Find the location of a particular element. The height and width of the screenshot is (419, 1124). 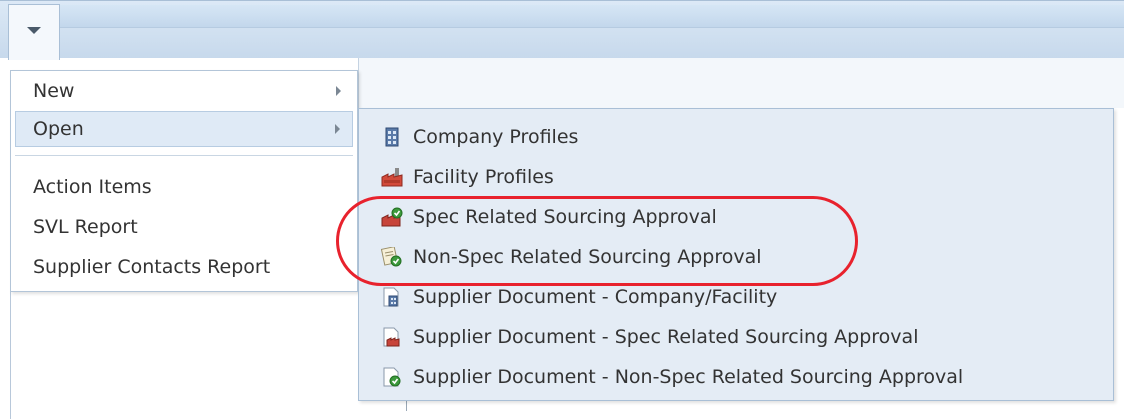

submenu-item-label: Company Profiles is located at coordinates (496, 137).